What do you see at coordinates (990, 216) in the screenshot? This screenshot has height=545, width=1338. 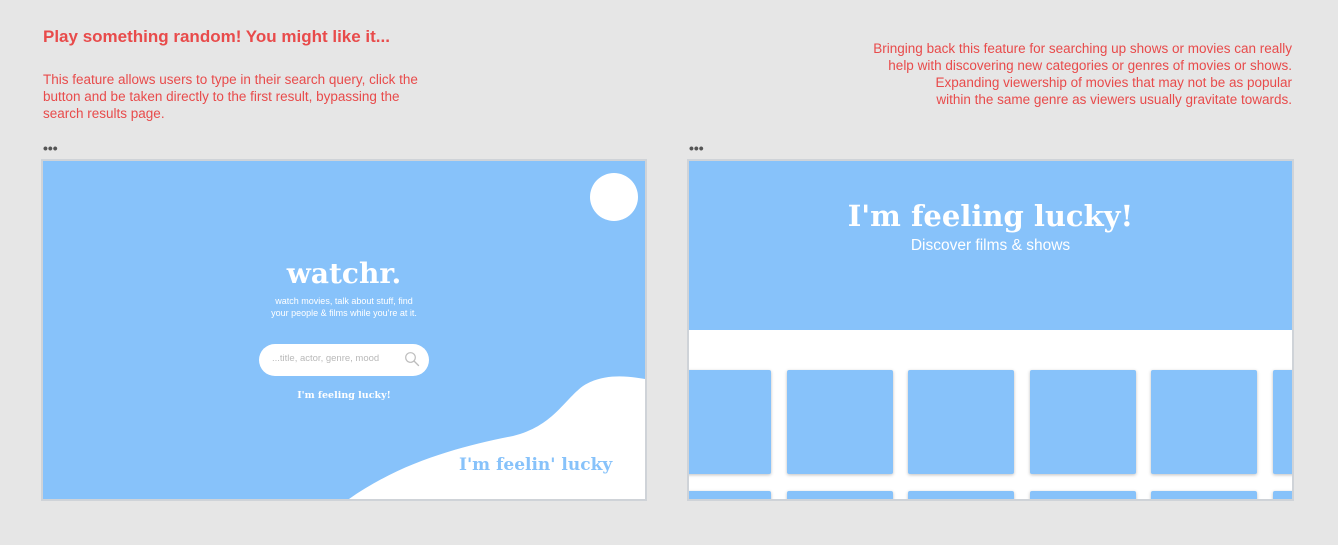 I see `lucky-title: I'm feeling lucky!` at bounding box center [990, 216].